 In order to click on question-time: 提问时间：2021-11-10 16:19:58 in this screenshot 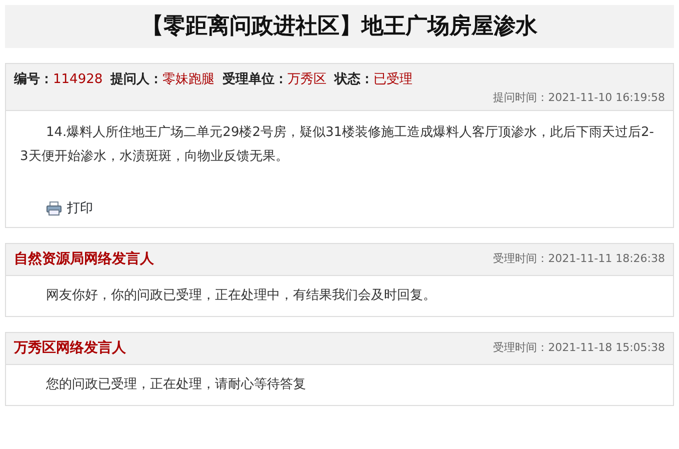, I will do `click(579, 98)`.